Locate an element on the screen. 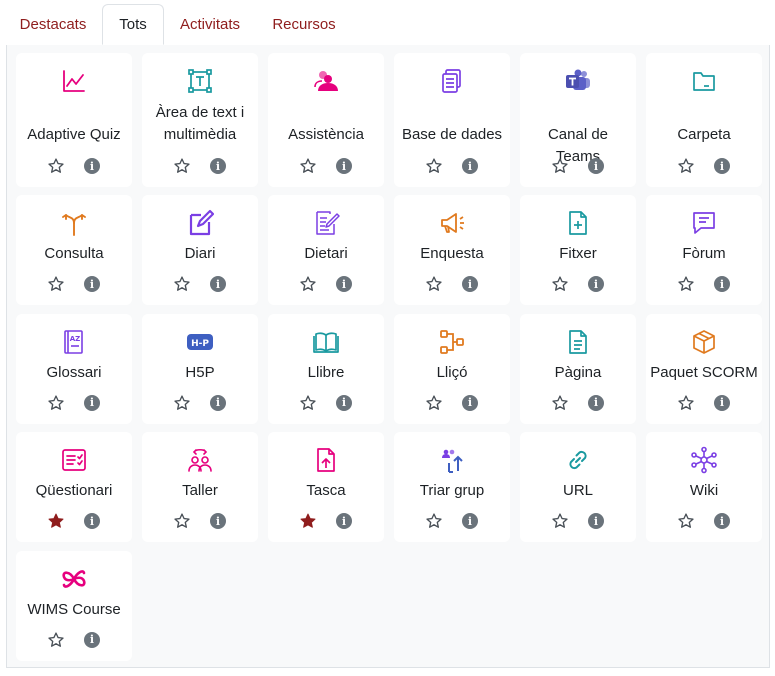 This screenshot has width=775, height=676. group-choice-icon is located at coordinates (452, 460).